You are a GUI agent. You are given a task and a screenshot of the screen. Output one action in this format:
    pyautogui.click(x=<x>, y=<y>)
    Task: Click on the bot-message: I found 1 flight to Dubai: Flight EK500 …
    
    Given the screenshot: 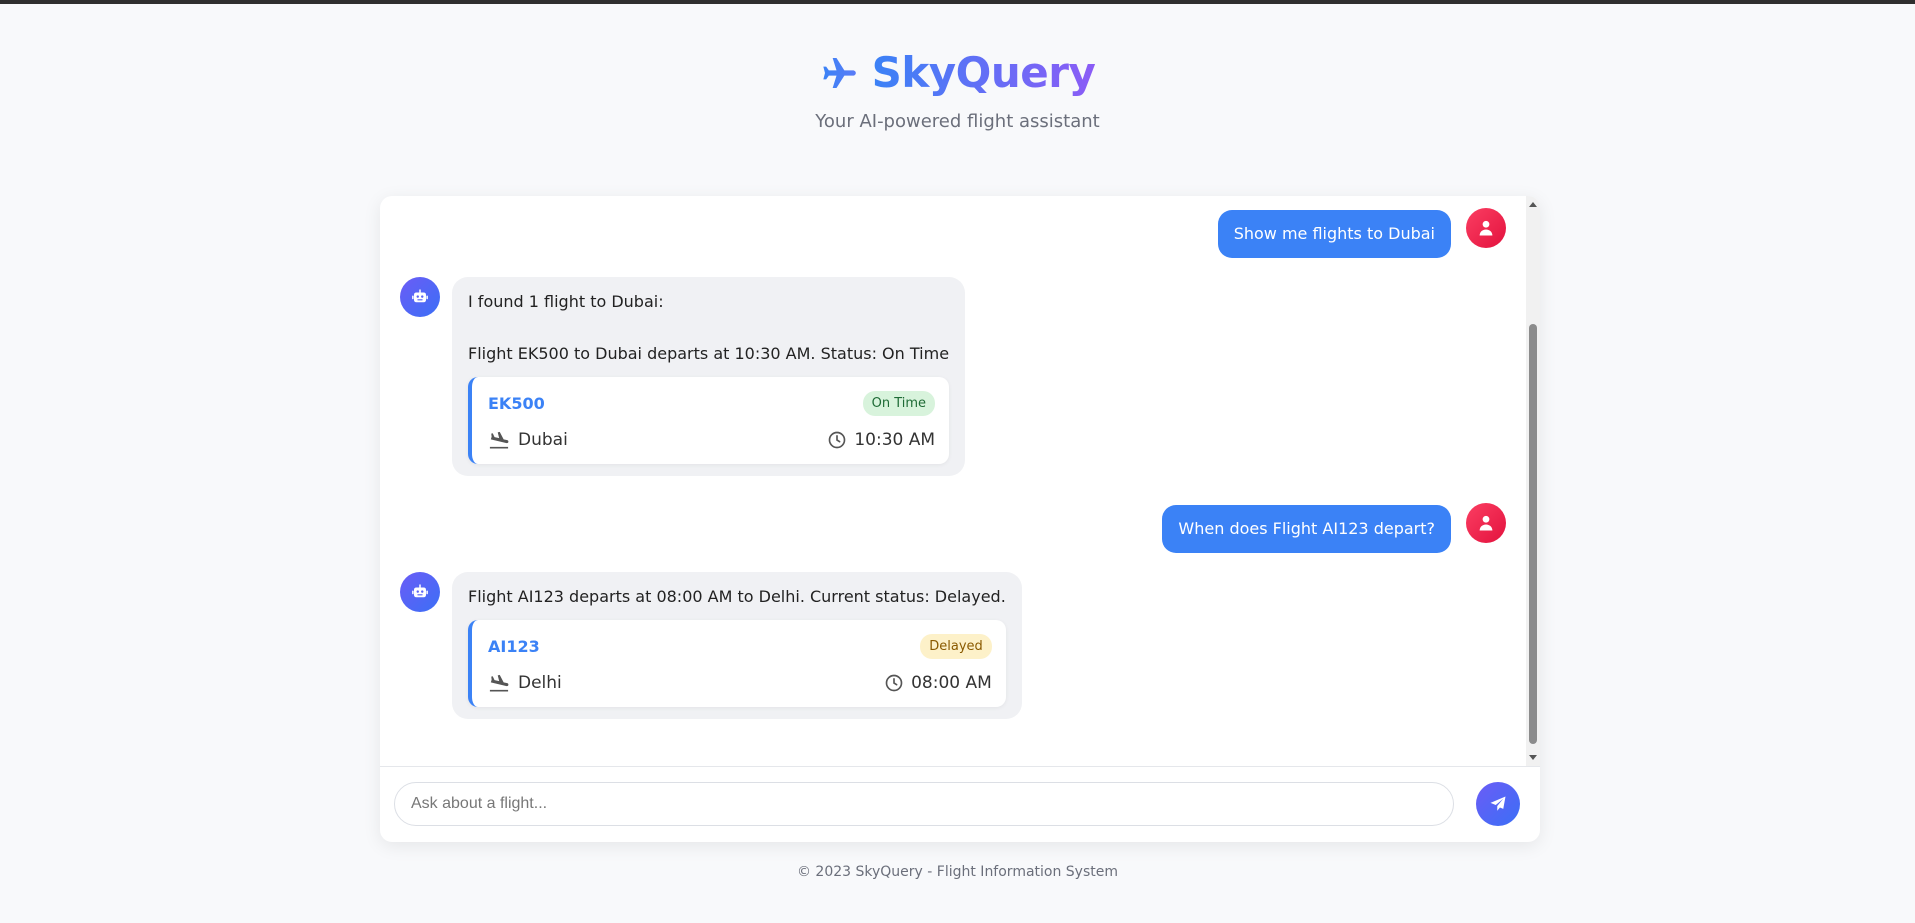 What is the action you would take?
    pyautogui.click(x=709, y=376)
    